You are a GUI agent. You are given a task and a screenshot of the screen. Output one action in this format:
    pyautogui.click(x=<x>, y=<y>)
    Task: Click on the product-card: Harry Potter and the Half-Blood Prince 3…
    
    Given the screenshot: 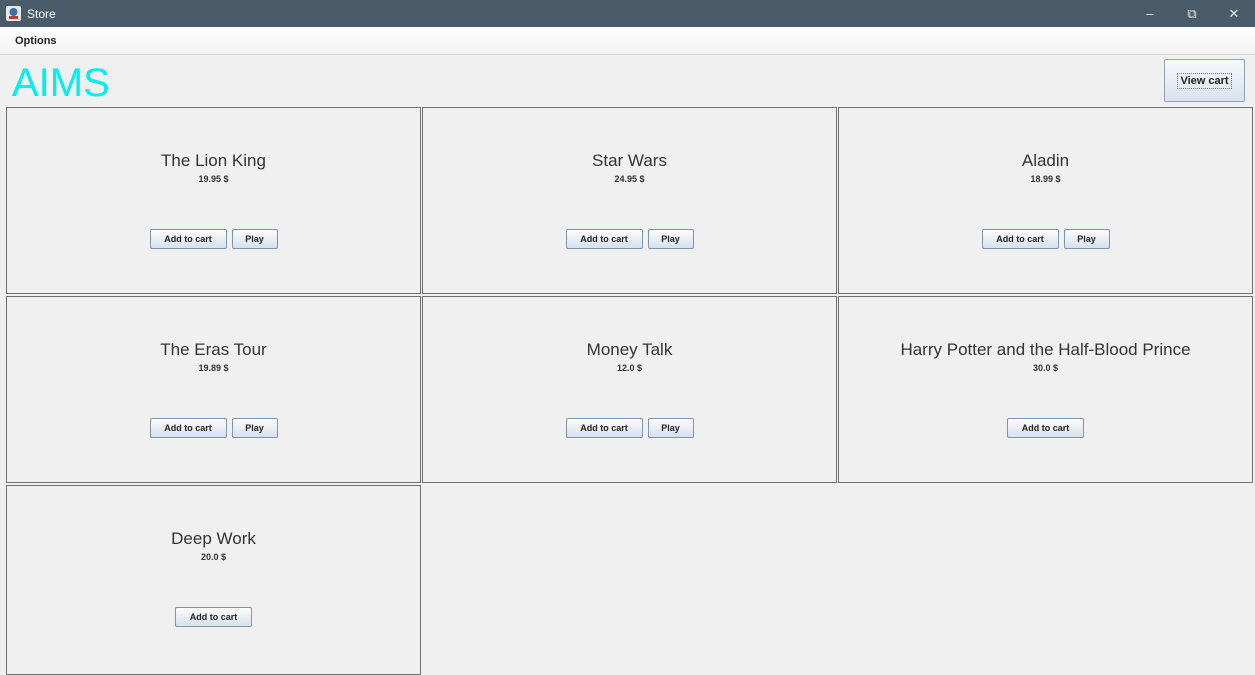 What is the action you would take?
    pyautogui.click(x=1045, y=389)
    